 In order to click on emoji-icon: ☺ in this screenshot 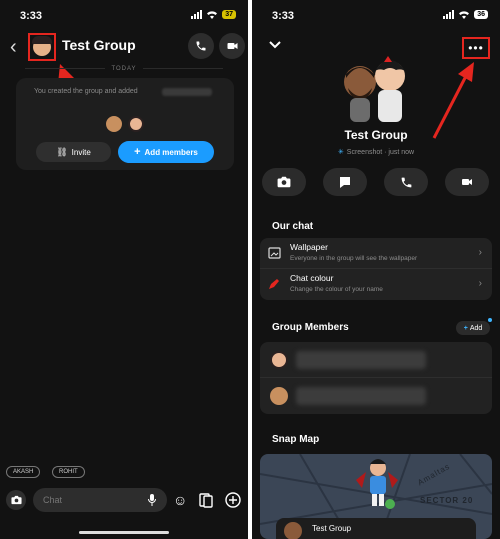, I will do `click(180, 500)`.